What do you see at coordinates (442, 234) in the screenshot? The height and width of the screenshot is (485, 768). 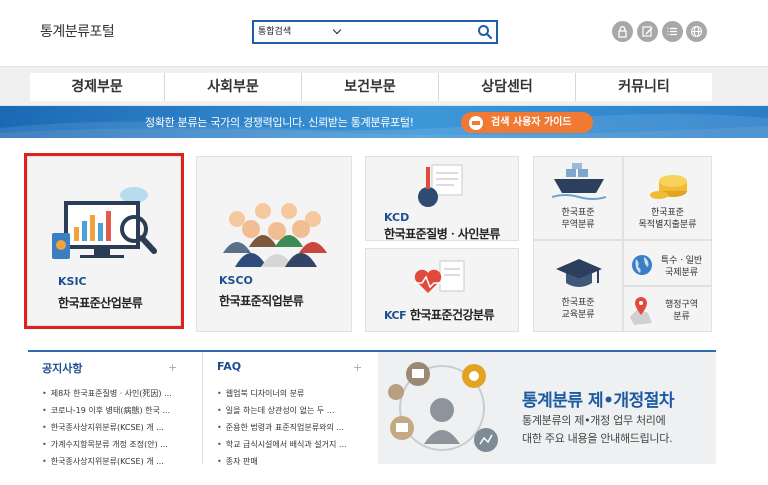 I see `kcd-name: 한국표준질병ㆍ사인분류` at bounding box center [442, 234].